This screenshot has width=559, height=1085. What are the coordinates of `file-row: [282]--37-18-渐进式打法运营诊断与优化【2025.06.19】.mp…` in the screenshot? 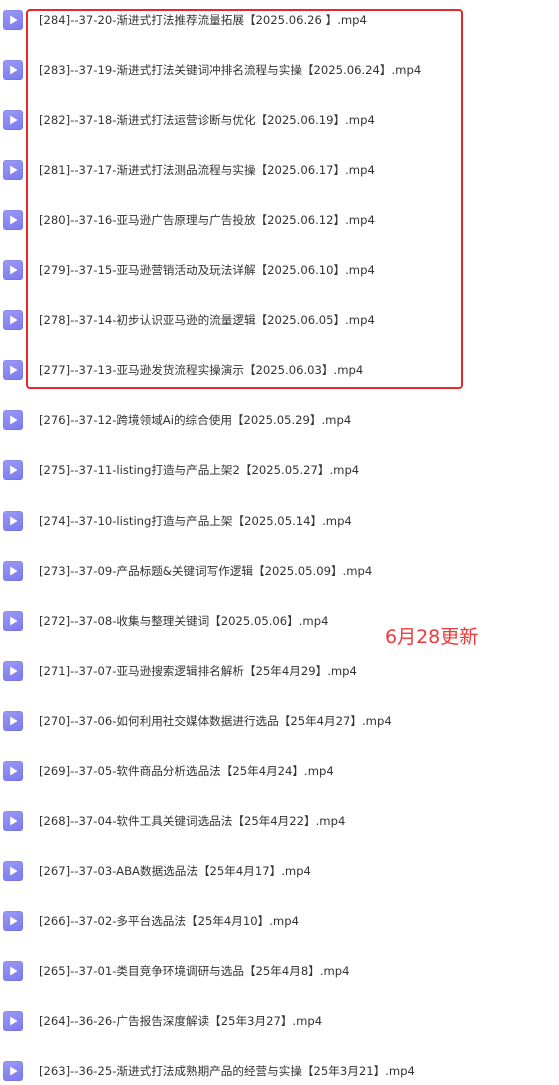 It's located at (270, 120).